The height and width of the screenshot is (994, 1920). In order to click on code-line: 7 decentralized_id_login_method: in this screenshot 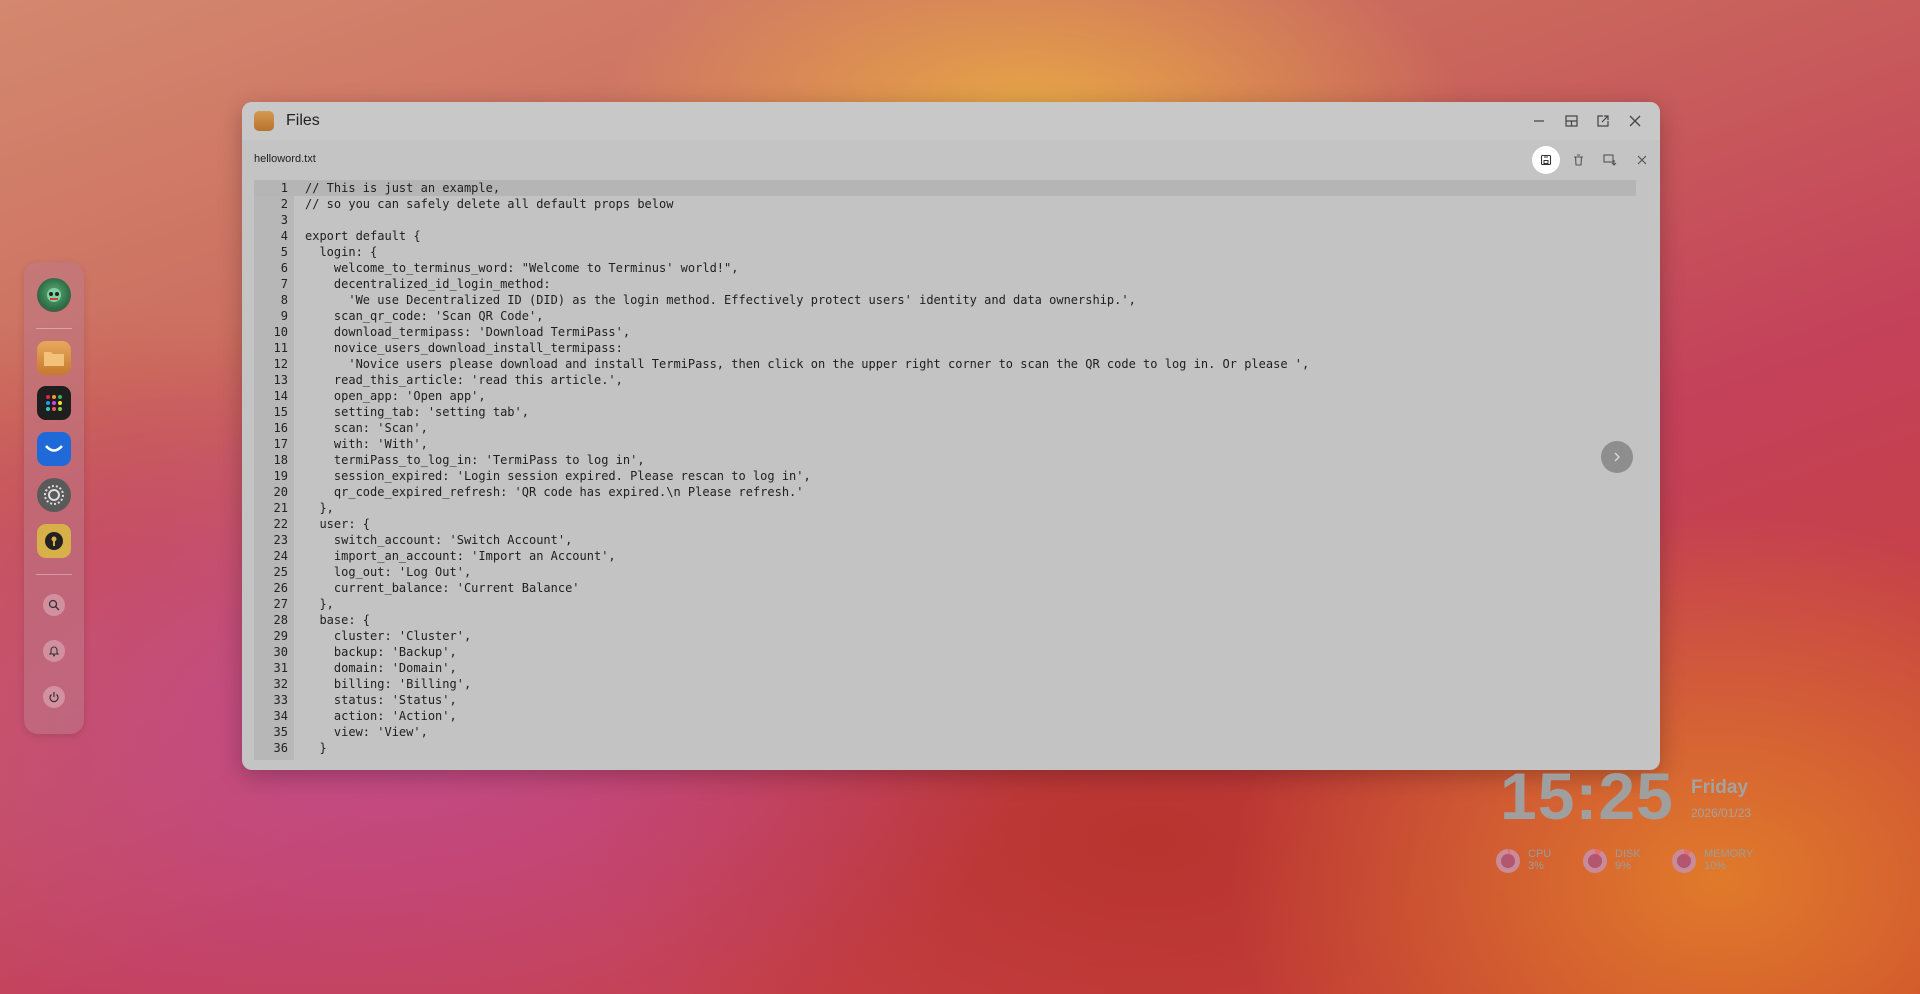, I will do `click(945, 284)`.